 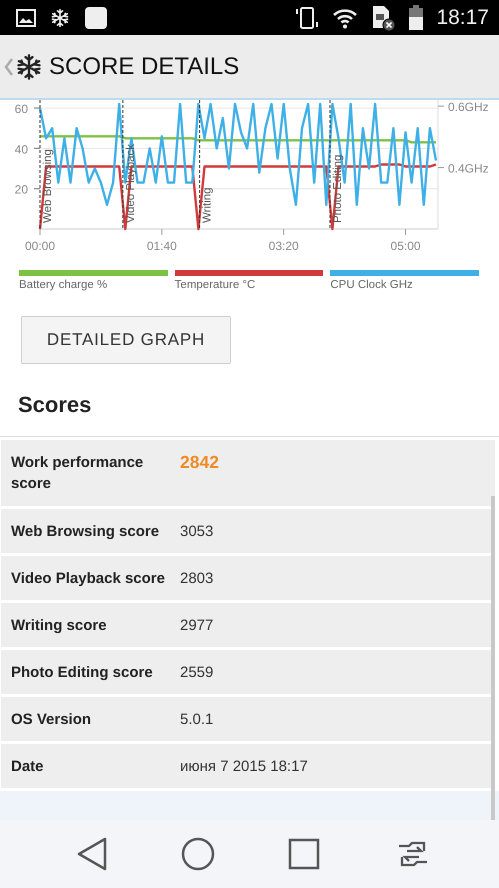 I want to click on screen-title: SCORE DETAILS, so click(x=144, y=66).